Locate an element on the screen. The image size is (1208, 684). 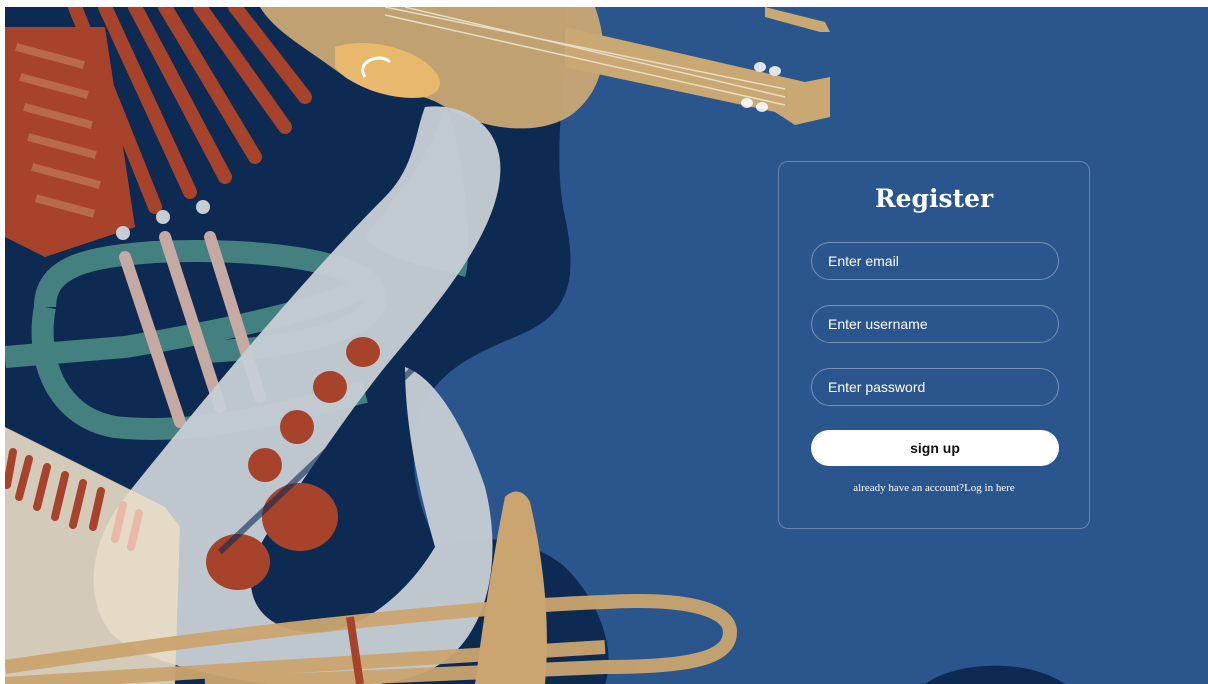
login-prompt: already have an account?Log in here is located at coordinates (934, 488).